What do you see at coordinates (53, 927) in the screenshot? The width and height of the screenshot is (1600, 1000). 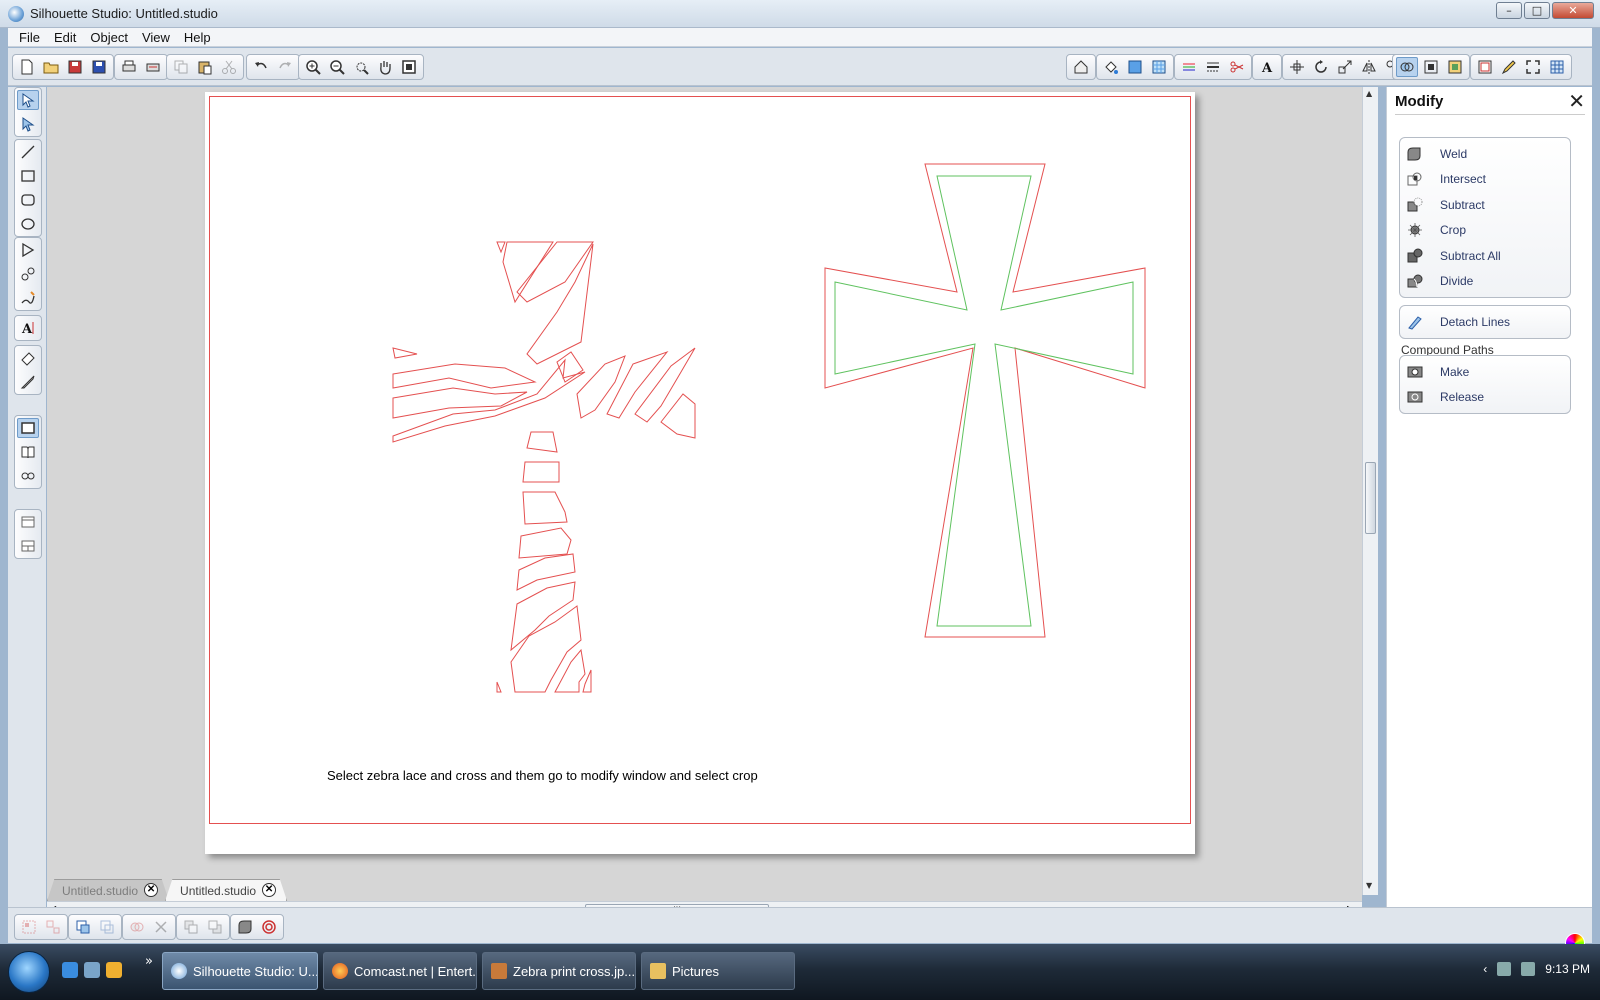 I see `ungroup-button` at bounding box center [53, 927].